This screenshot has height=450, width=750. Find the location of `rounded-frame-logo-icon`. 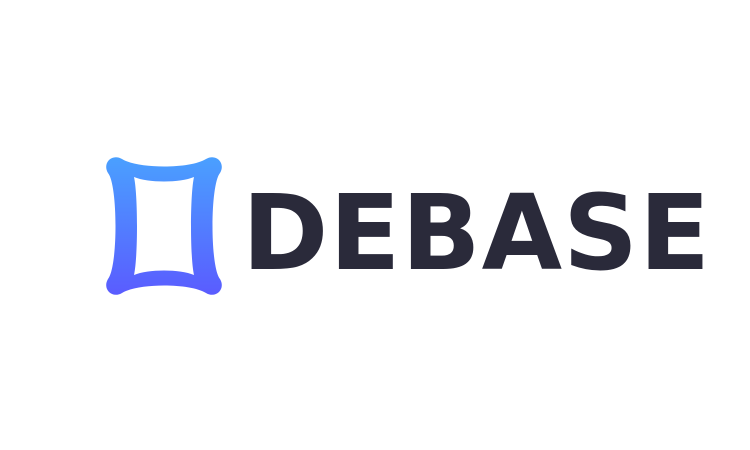

rounded-frame-logo-icon is located at coordinates (164, 226).